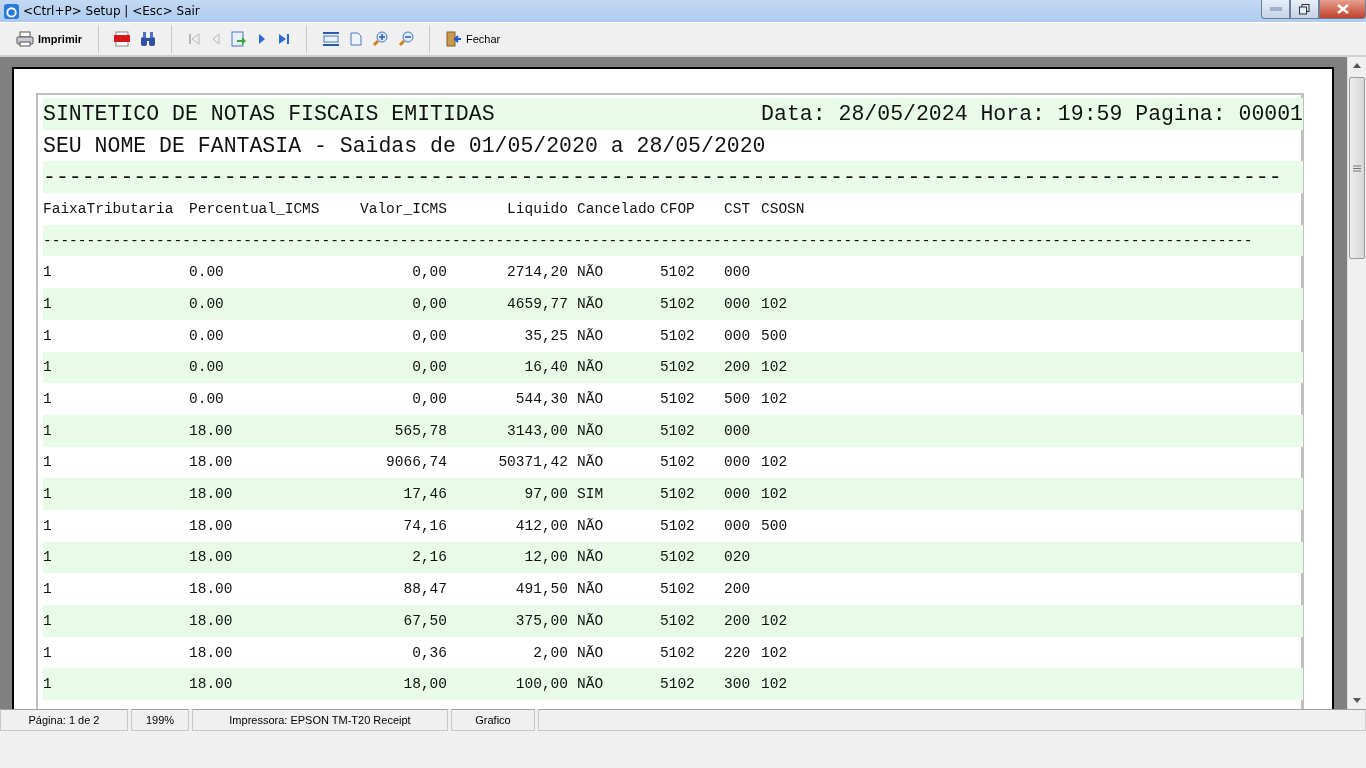 This screenshot has width=1366, height=768. I want to click on restore-icon, so click(1304, 9).